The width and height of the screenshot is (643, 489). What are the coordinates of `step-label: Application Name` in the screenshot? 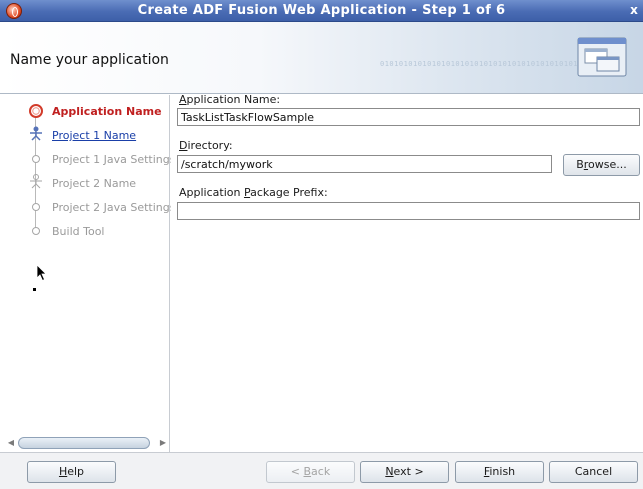 It's located at (107, 111).